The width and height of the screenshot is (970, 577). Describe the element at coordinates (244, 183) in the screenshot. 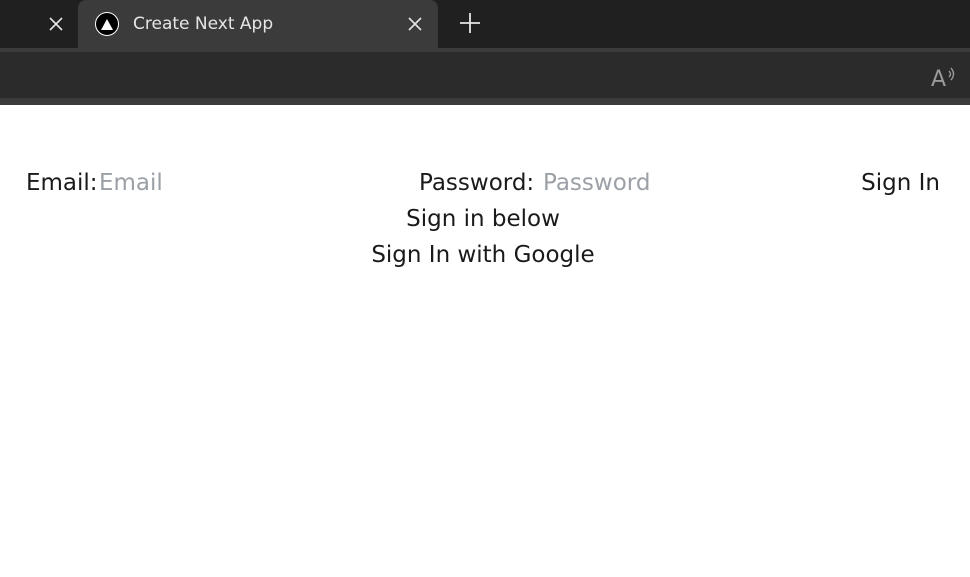

I see `email-field` at that location.